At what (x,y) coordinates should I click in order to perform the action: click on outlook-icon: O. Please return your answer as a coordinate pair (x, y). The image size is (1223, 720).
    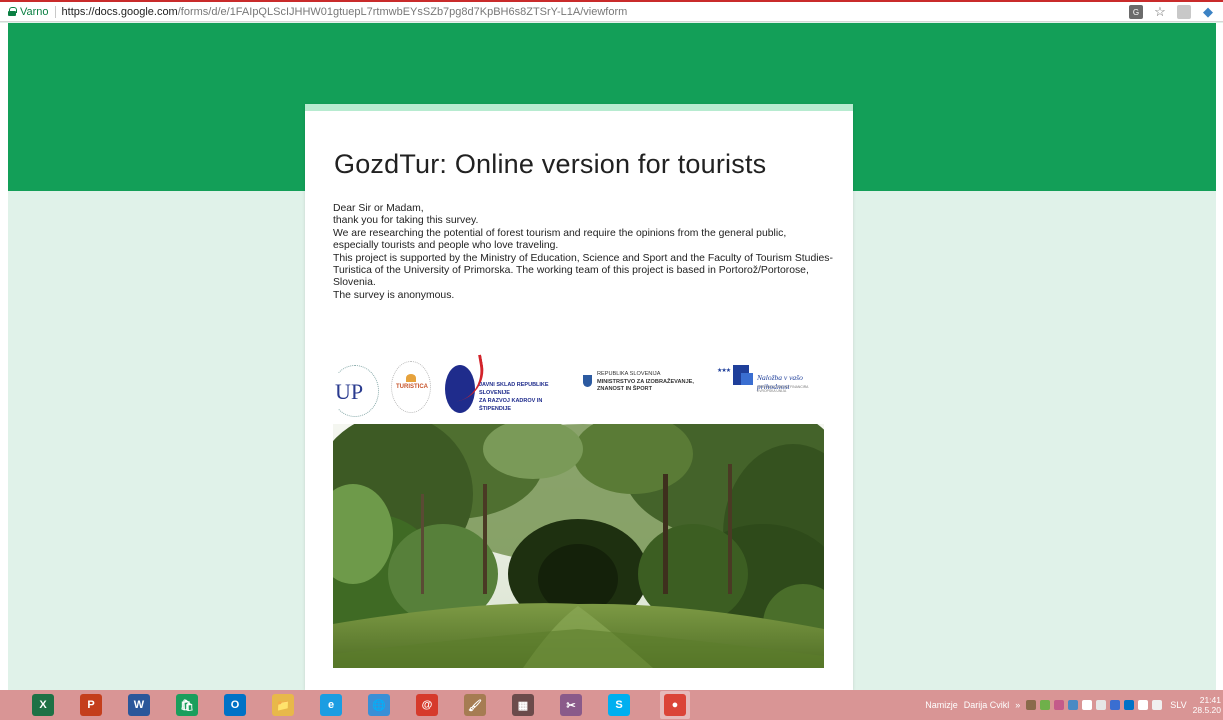
    Looking at the image, I should click on (235, 705).